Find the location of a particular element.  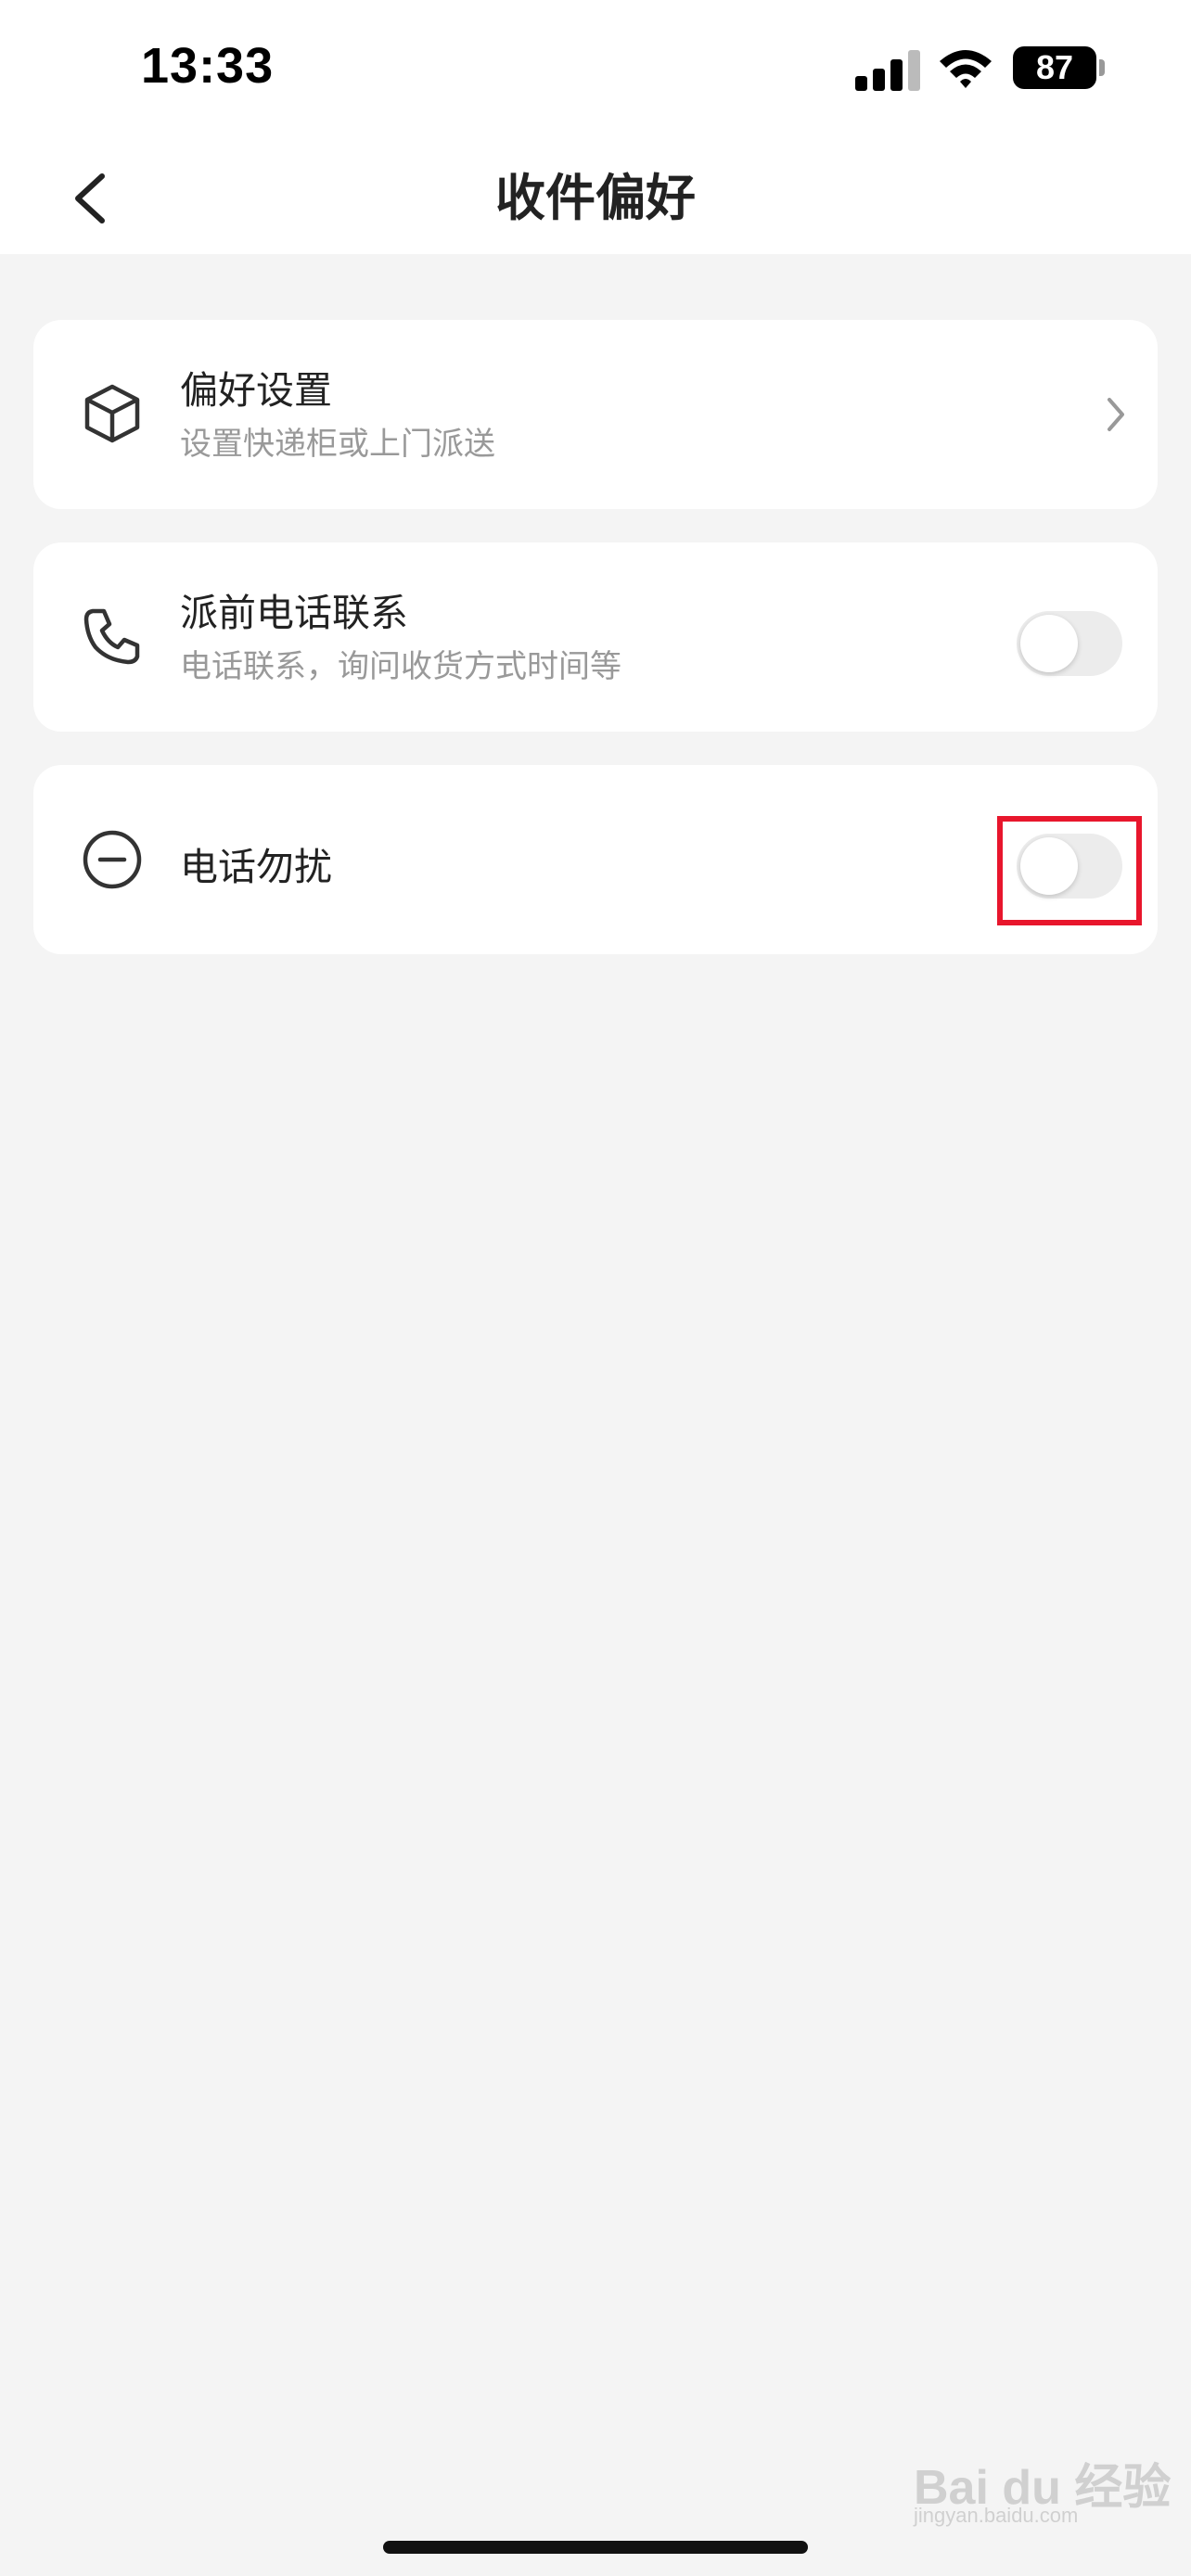

minus-circle-icon is located at coordinates (112, 860).